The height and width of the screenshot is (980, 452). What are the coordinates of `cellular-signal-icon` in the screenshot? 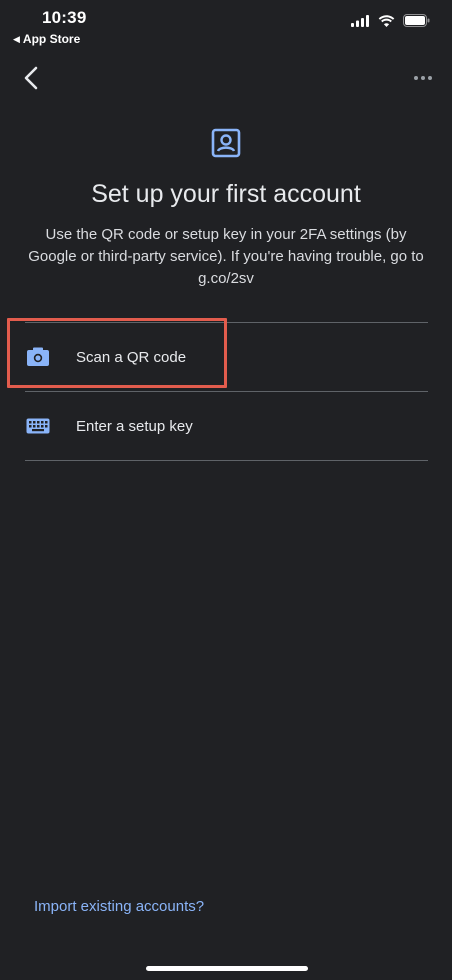 It's located at (360, 20).